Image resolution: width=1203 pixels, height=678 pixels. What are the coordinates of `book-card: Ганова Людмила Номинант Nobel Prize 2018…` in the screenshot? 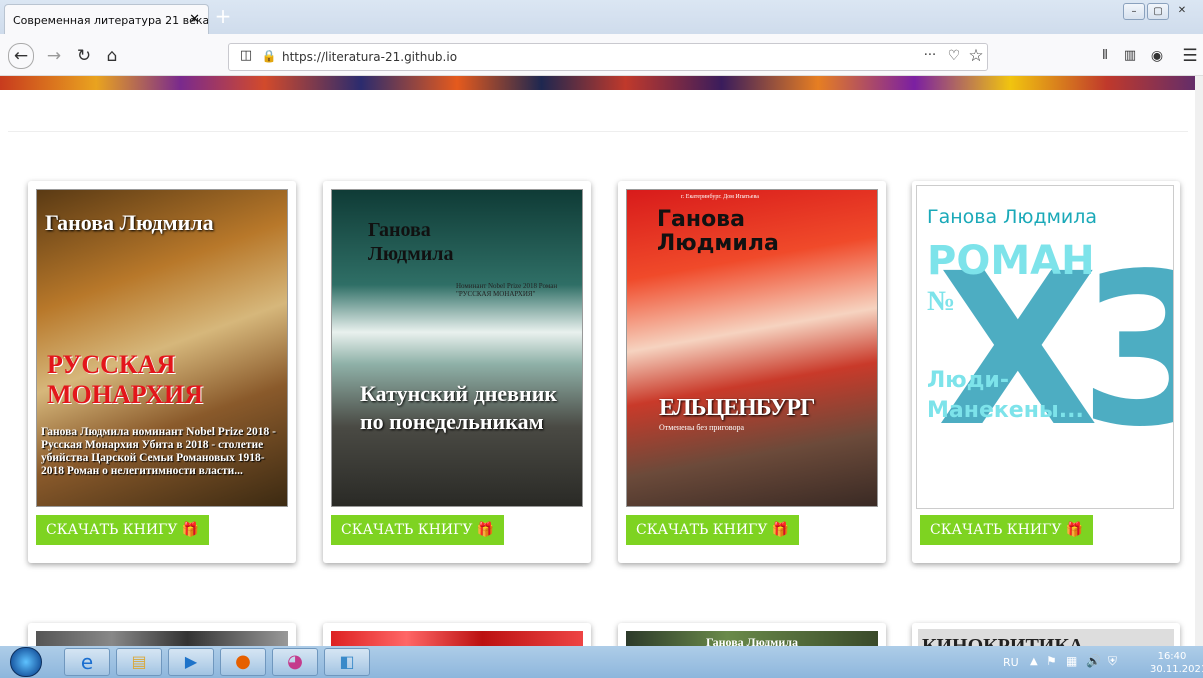 It's located at (457, 372).